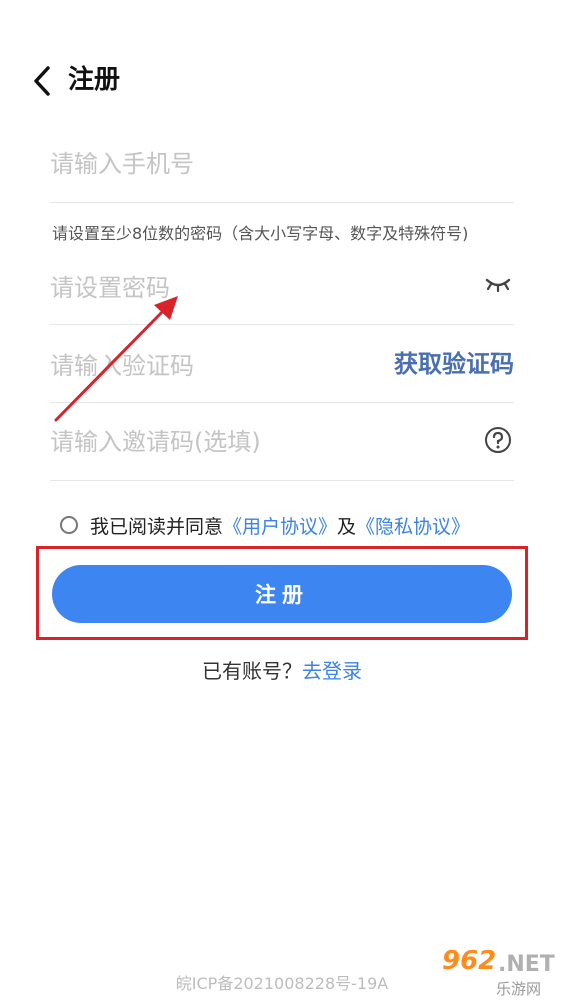 This screenshot has height=1004, width=564. What do you see at coordinates (69, 525) in the screenshot?
I see `agreement-checkbox` at bounding box center [69, 525].